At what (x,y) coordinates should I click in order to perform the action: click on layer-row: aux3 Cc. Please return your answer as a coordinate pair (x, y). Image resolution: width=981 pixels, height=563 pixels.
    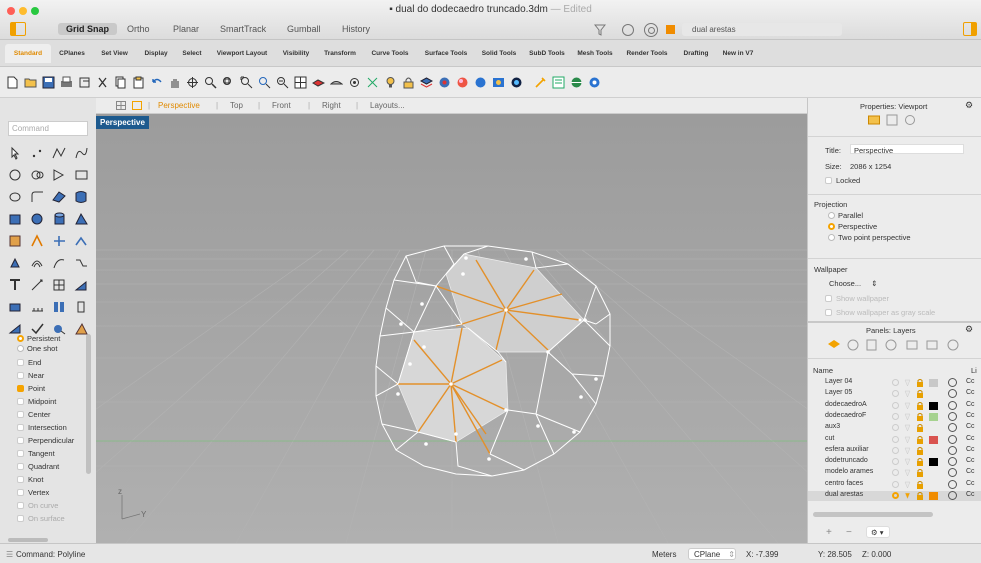
    Looking at the image, I should click on (894, 428).